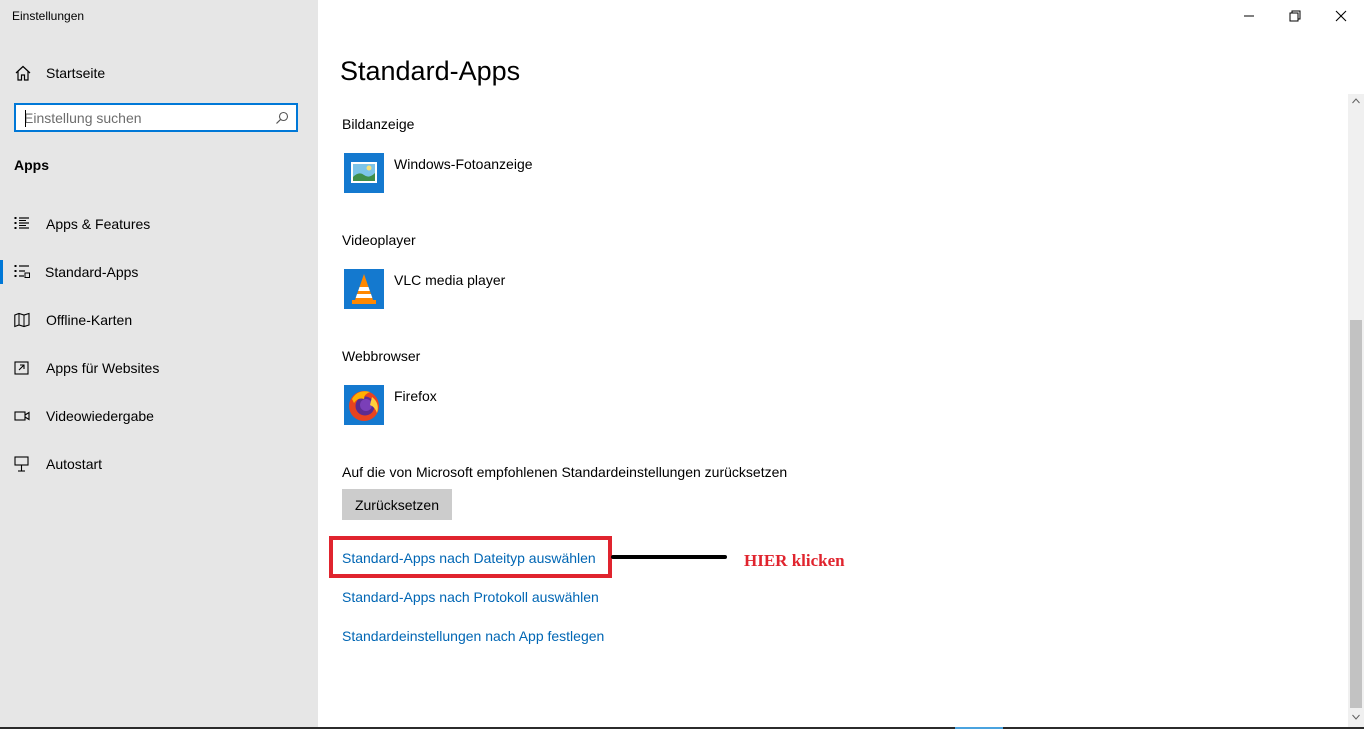  Describe the element at coordinates (794, 560) in the screenshot. I see `annotation-label: HIER klicken` at that location.